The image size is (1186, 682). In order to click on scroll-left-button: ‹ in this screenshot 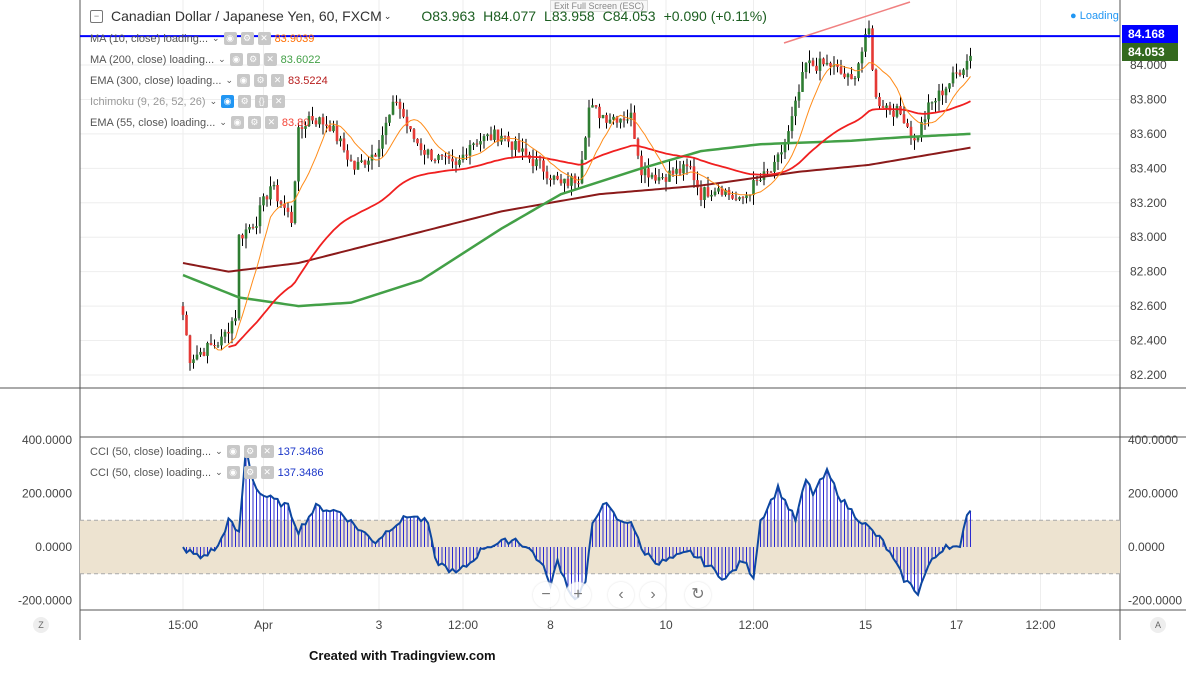, I will do `click(621, 595)`.